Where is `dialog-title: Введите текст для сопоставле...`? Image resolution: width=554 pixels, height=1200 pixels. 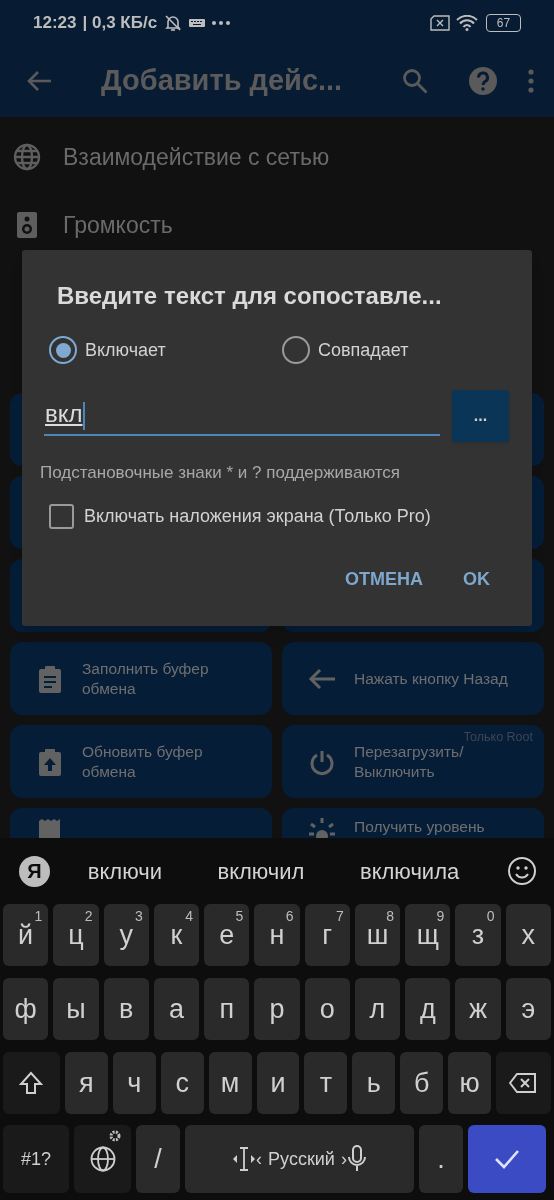
dialog-title: Введите текст для сопоставле... is located at coordinates (250, 296).